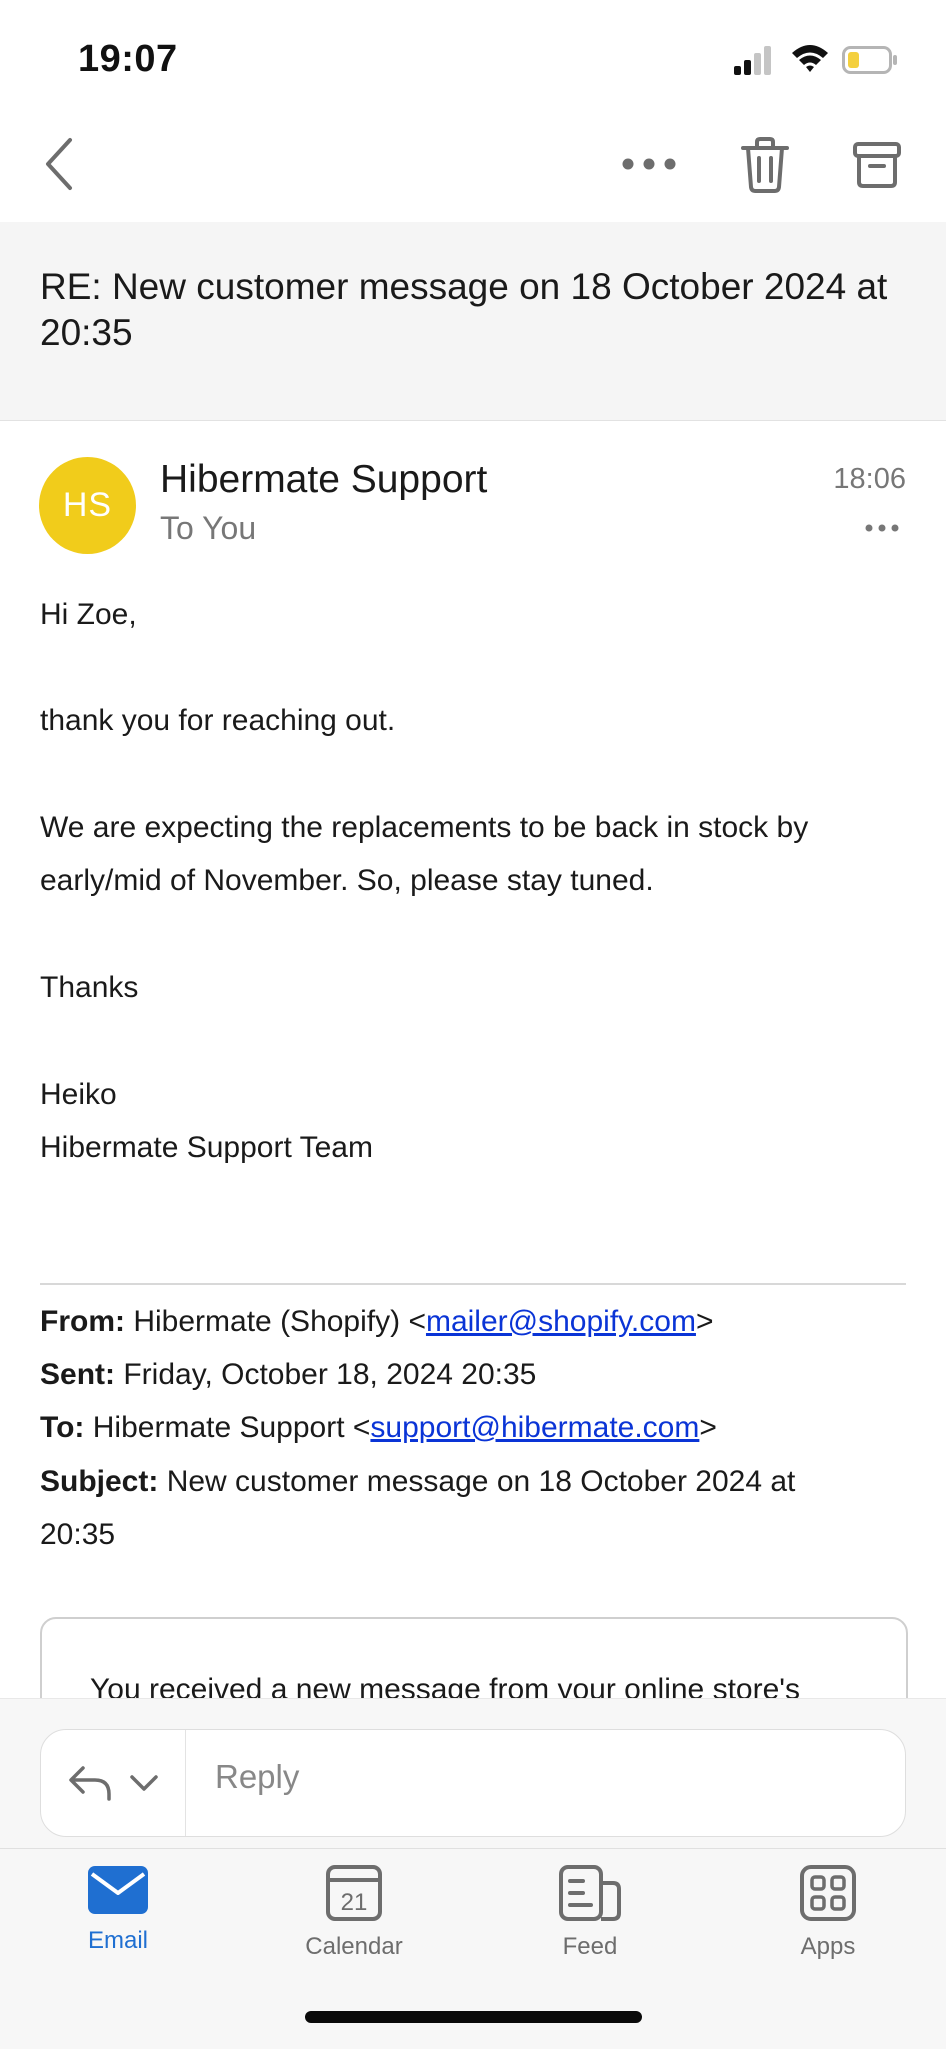 This screenshot has width=946, height=2049. I want to click on message-more-icon, so click(882, 528).